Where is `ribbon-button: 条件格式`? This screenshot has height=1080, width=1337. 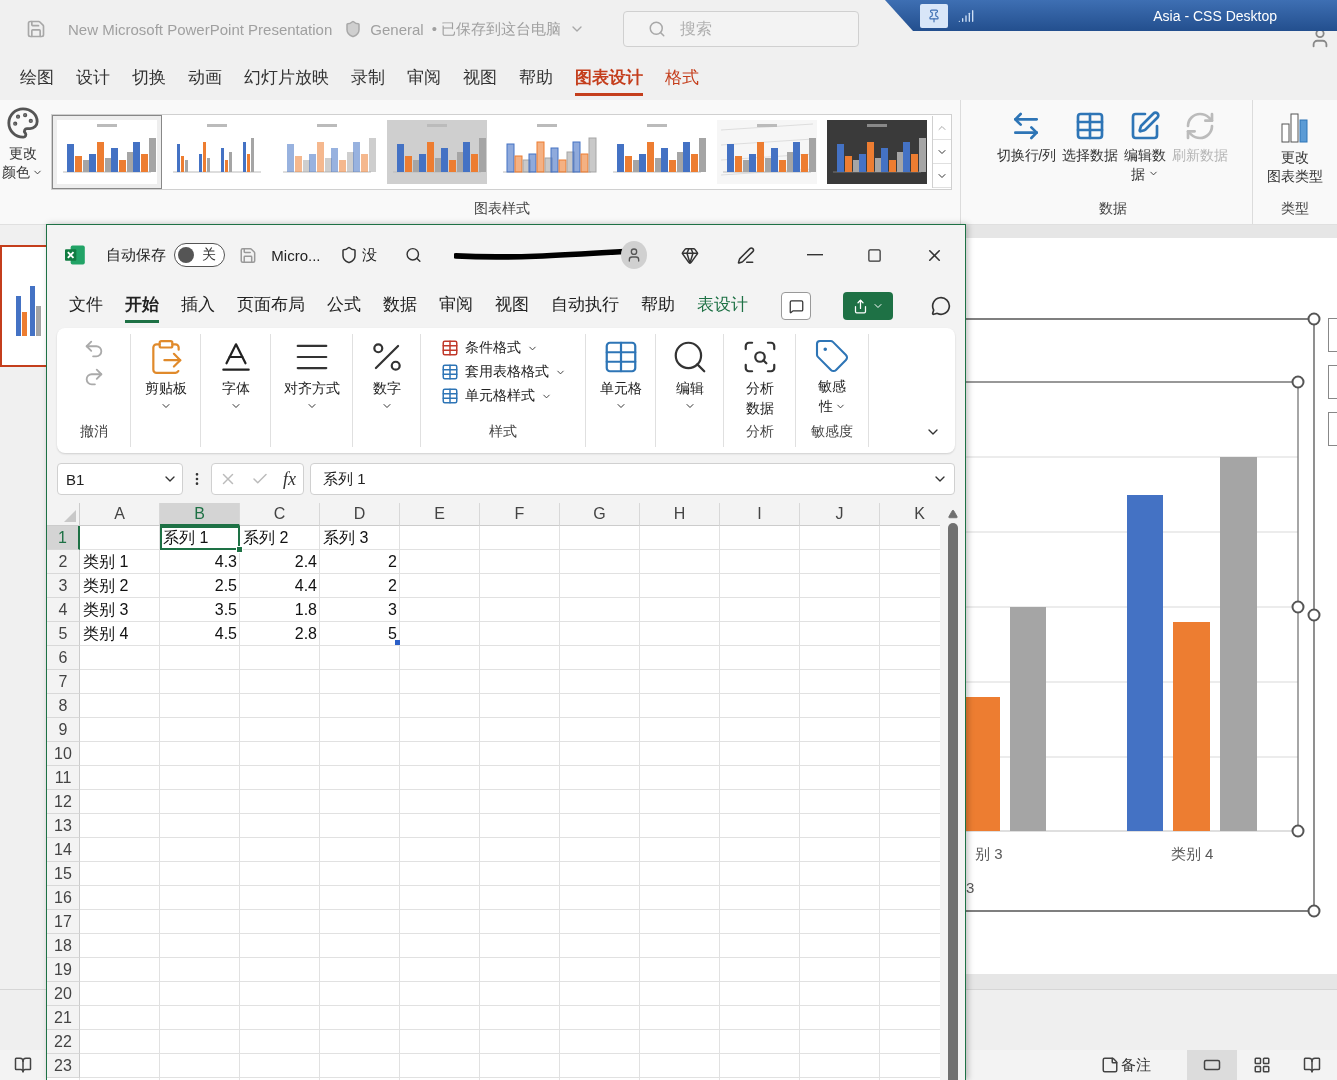 ribbon-button: 条件格式 is located at coordinates (489, 348).